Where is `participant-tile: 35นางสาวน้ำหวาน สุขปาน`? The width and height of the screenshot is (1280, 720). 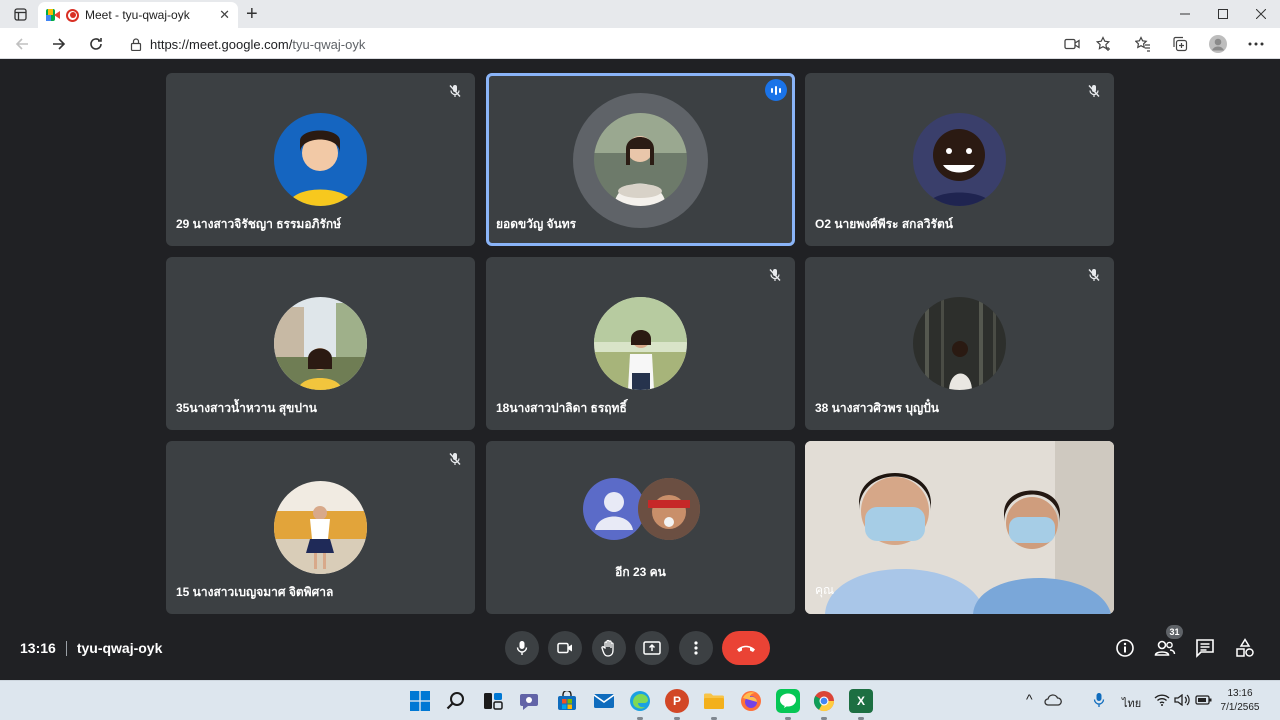
participant-tile: 35นางสาวน้ำหวาน สุขปาน is located at coordinates (320, 343).